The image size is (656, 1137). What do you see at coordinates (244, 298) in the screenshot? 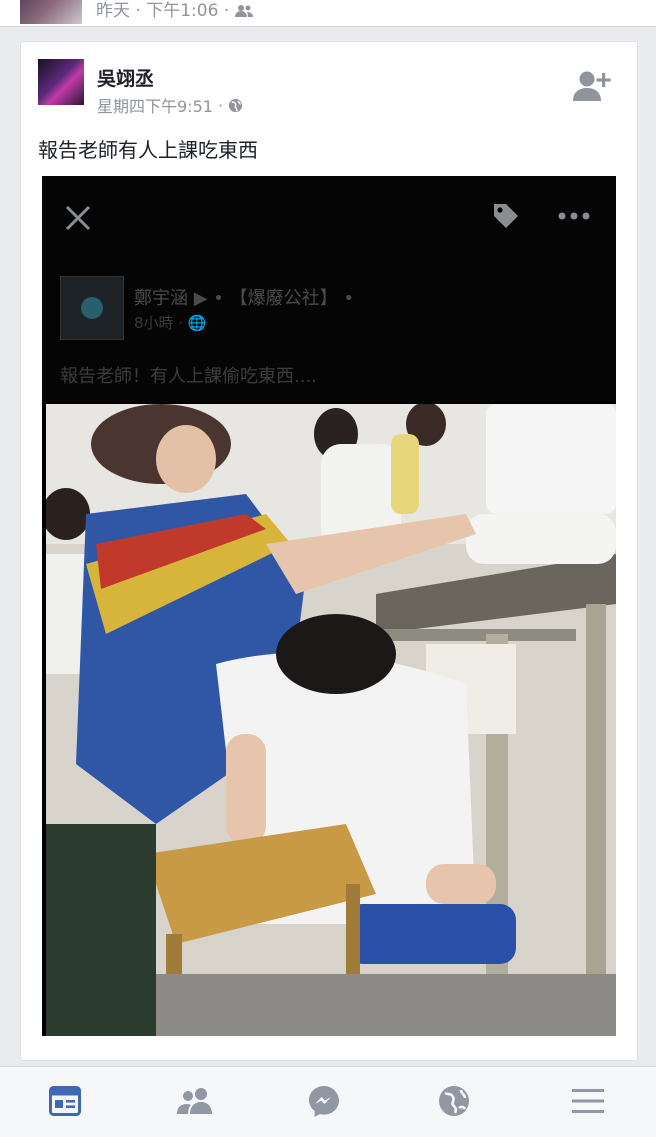
I see `embedded-page-name: 鄭宇涵 ▶ • 【爆廢公社】 •` at bounding box center [244, 298].